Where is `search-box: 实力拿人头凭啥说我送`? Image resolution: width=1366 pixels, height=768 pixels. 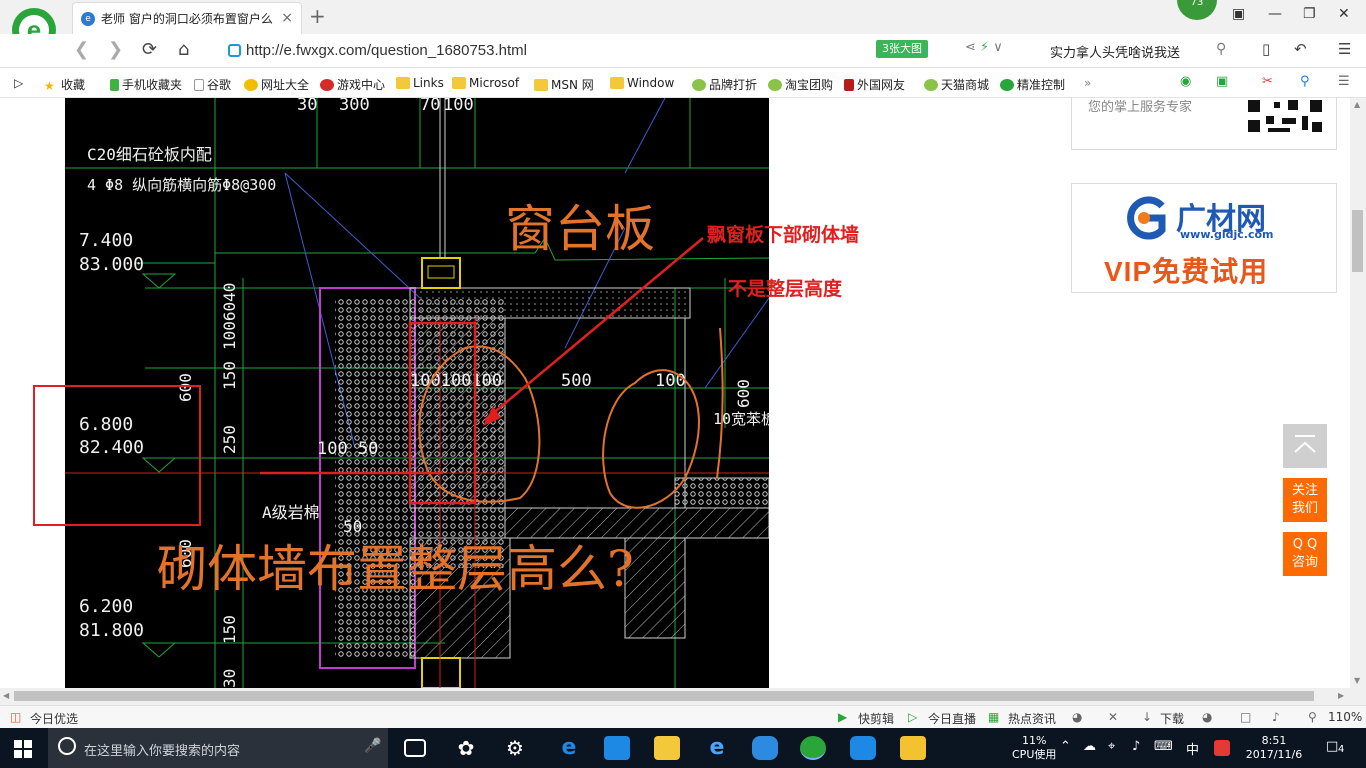 search-box: 实力拿人头凭啥说我送 is located at coordinates (1115, 51).